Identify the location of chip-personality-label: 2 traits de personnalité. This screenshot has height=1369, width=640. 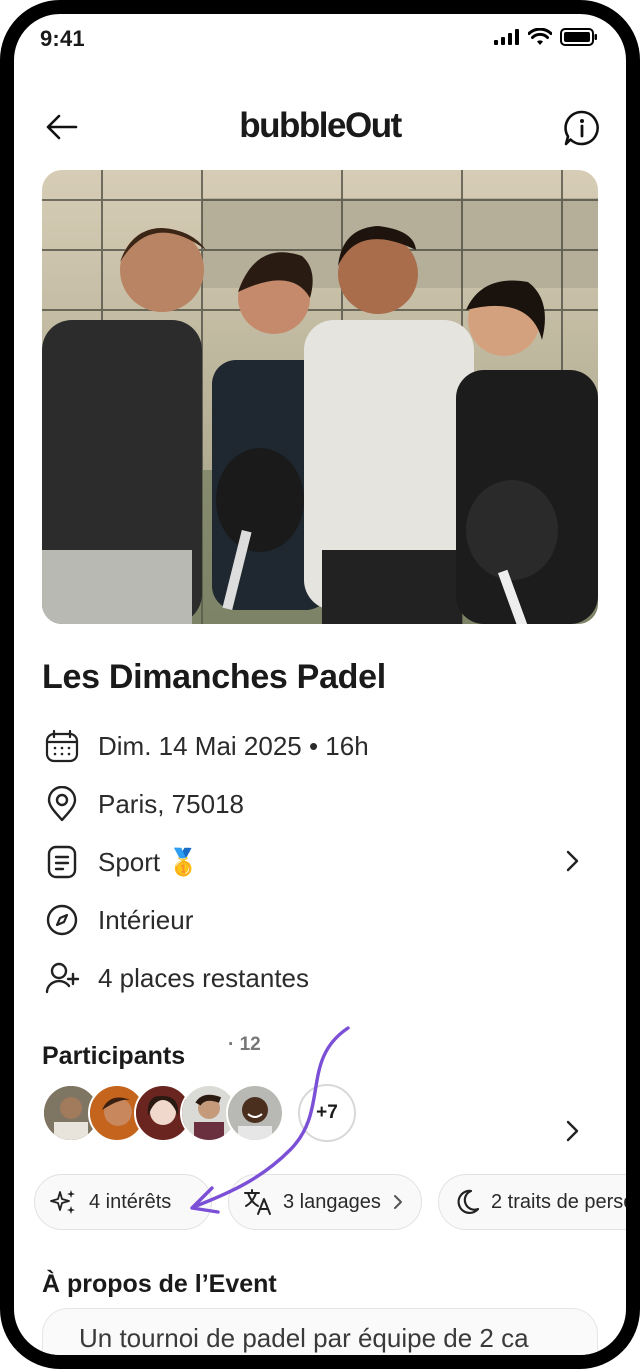
(565, 1201).